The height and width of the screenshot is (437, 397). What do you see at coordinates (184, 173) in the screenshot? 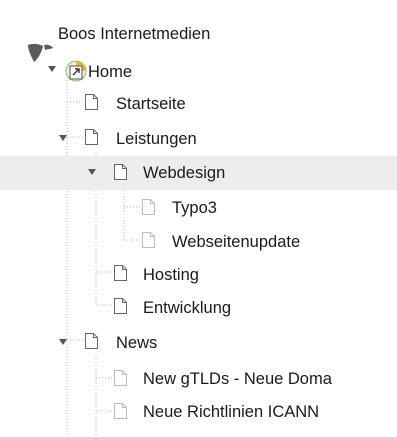
I see `tree-item-label: Webdesign` at bounding box center [184, 173].